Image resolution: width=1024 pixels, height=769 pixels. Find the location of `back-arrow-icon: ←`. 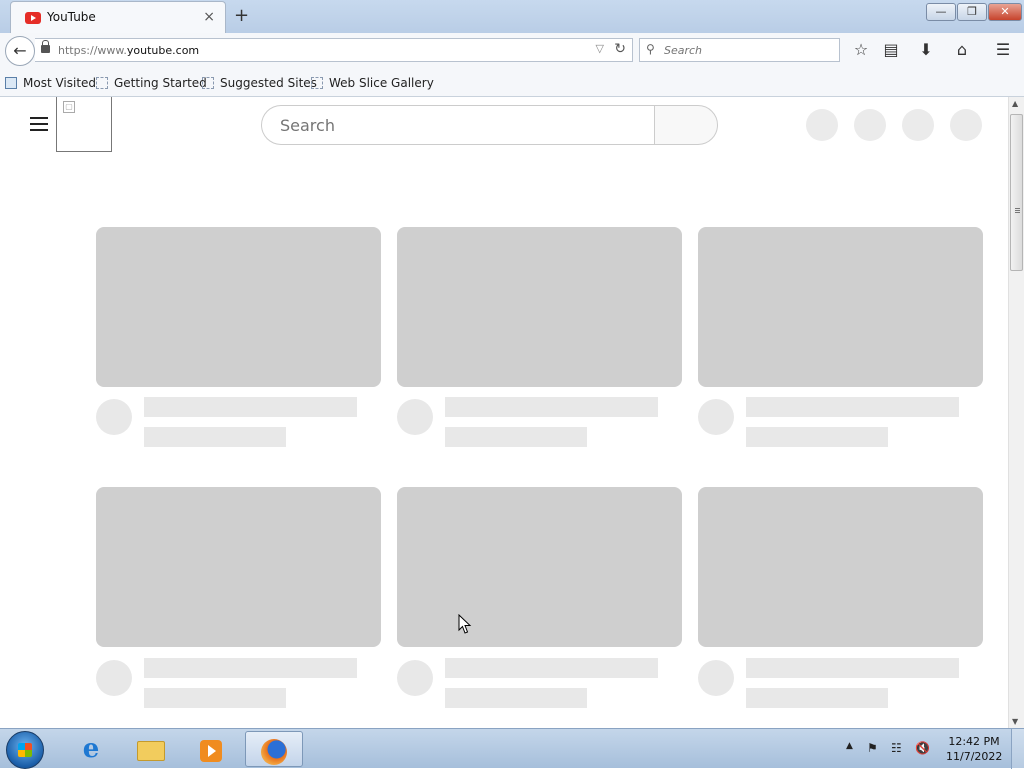

back-arrow-icon: ← is located at coordinates (20, 50).